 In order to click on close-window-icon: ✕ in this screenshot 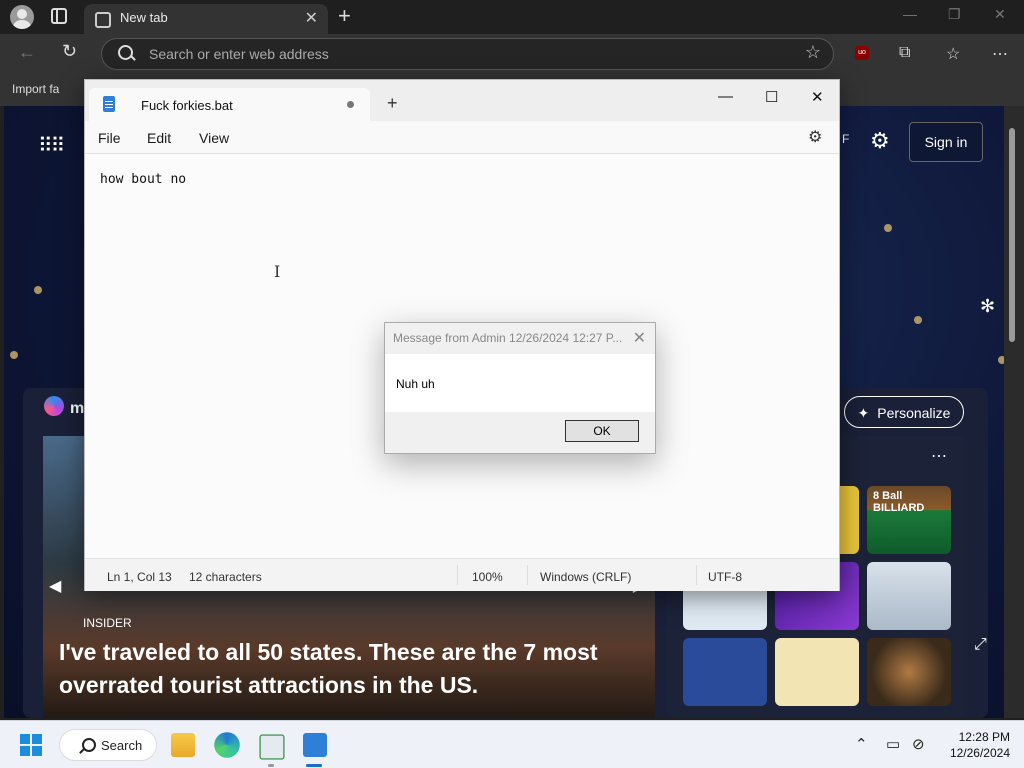, I will do `click(1000, 14)`.